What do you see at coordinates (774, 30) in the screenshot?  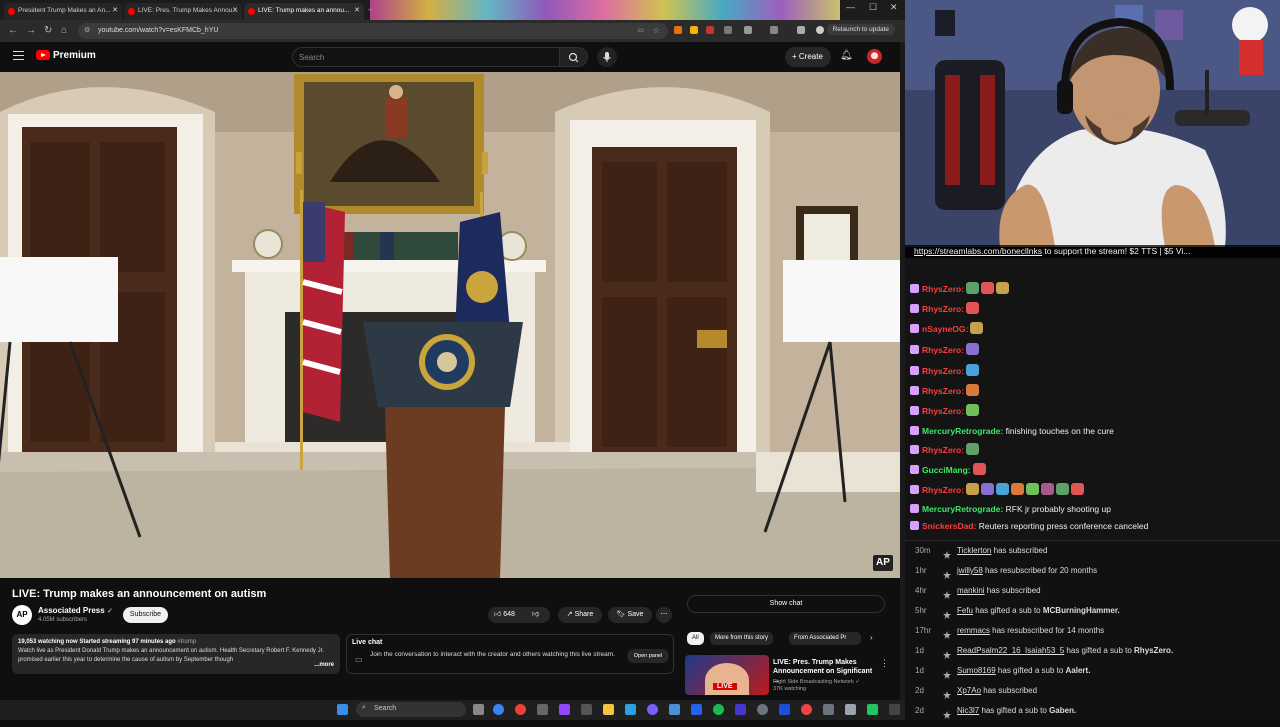 I see `screenshot-icon` at bounding box center [774, 30].